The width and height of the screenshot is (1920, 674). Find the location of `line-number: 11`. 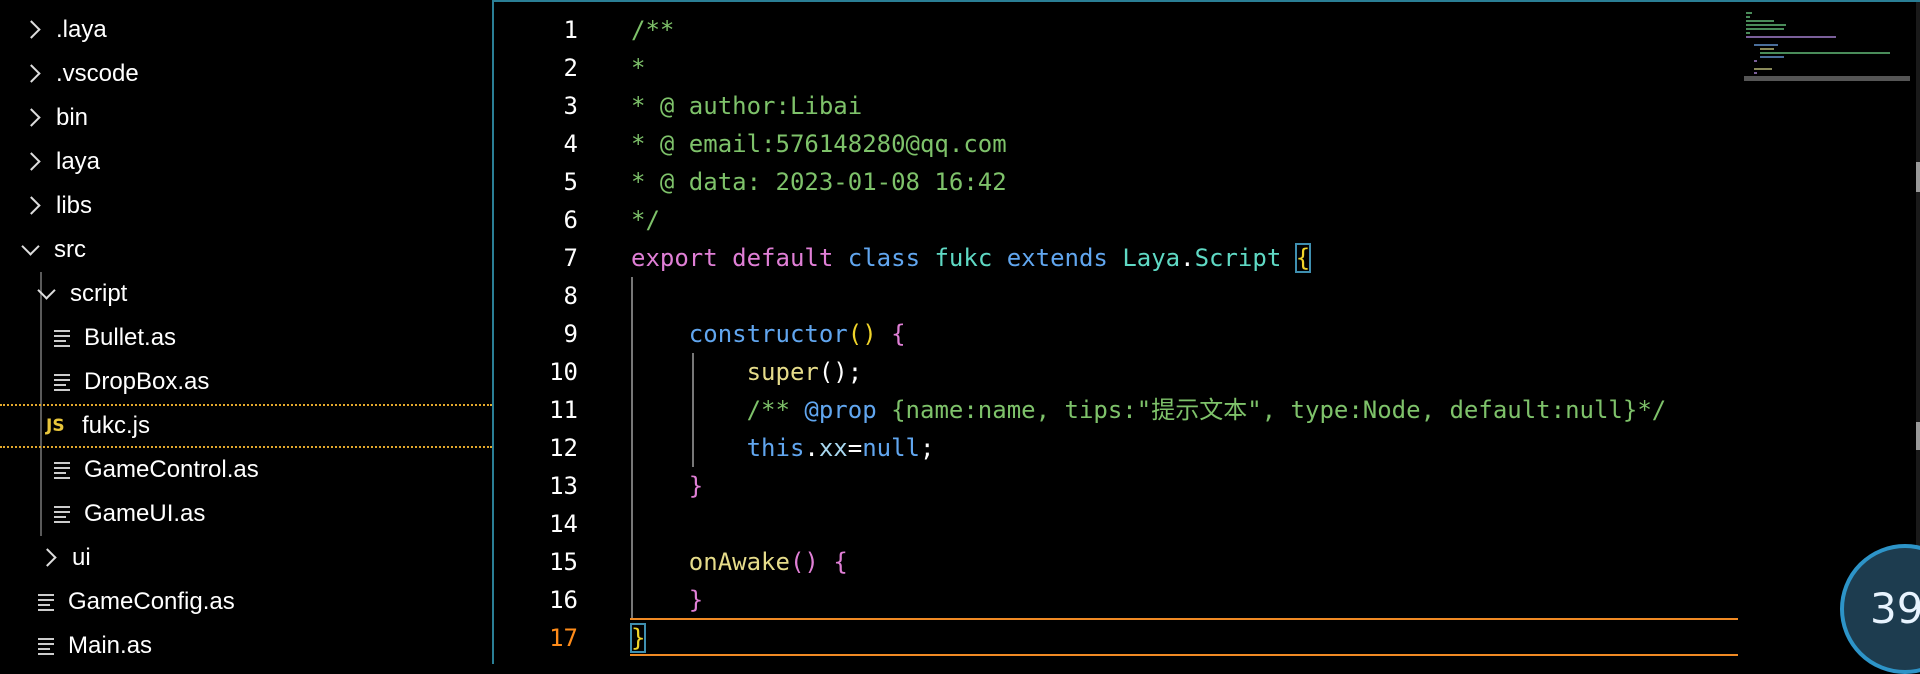

line-number: 11 is located at coordinates (563, 410).